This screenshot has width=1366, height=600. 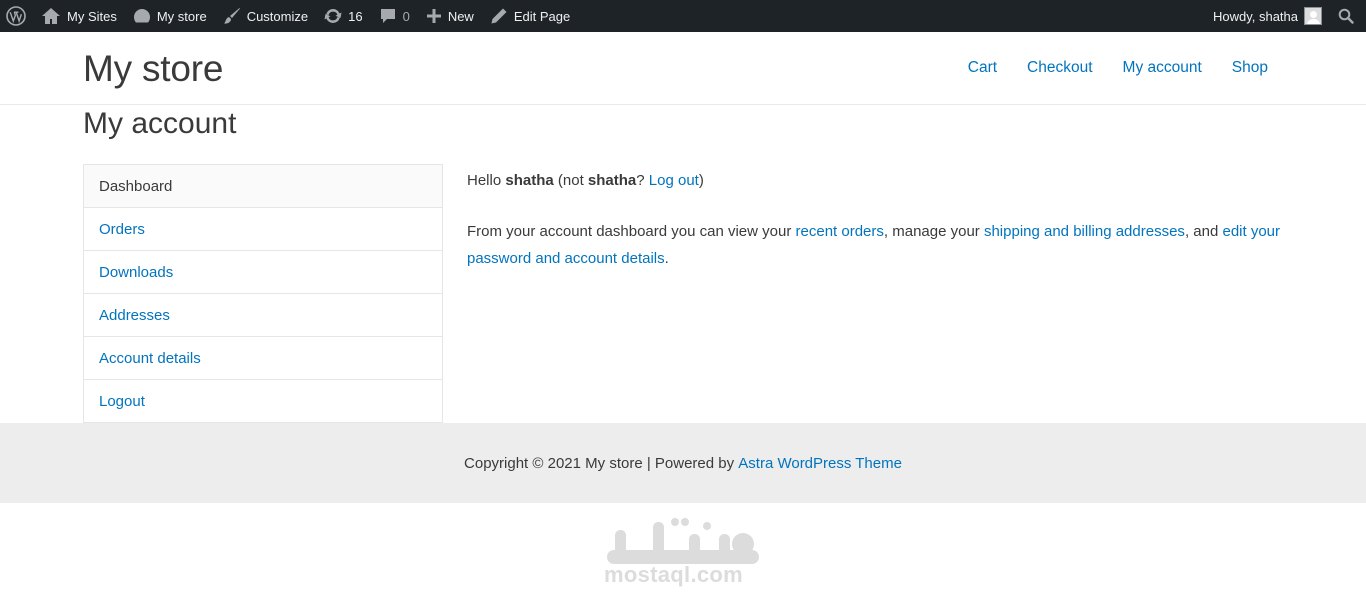 What do you see at coordinates (263, 186) in the screenshot?
I see `account-nav-dashboard: Dashboard` at bounding box center [263, 186].